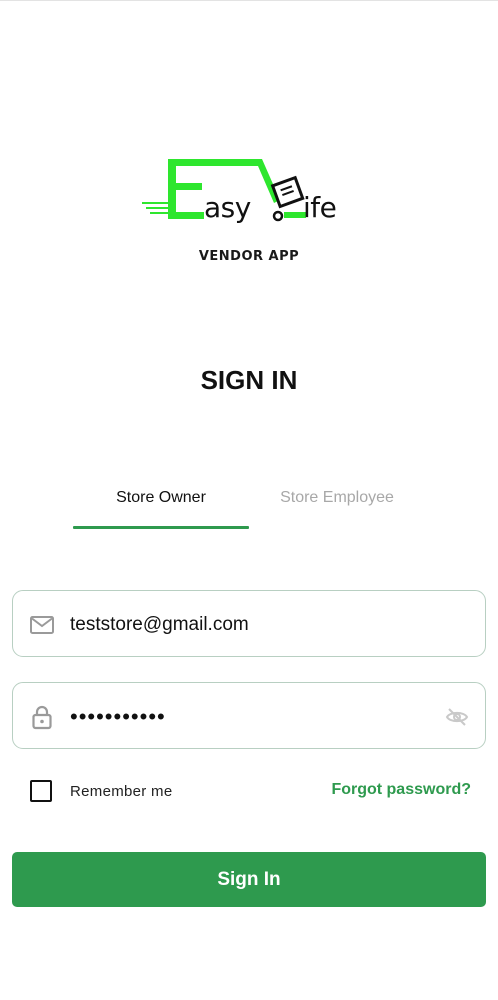 This screenshot has height=1000, width=498. What do you see at coordinates (457, 717) in the screenshot?
I see `eye-off-icon` at bounding box center [457, 717].